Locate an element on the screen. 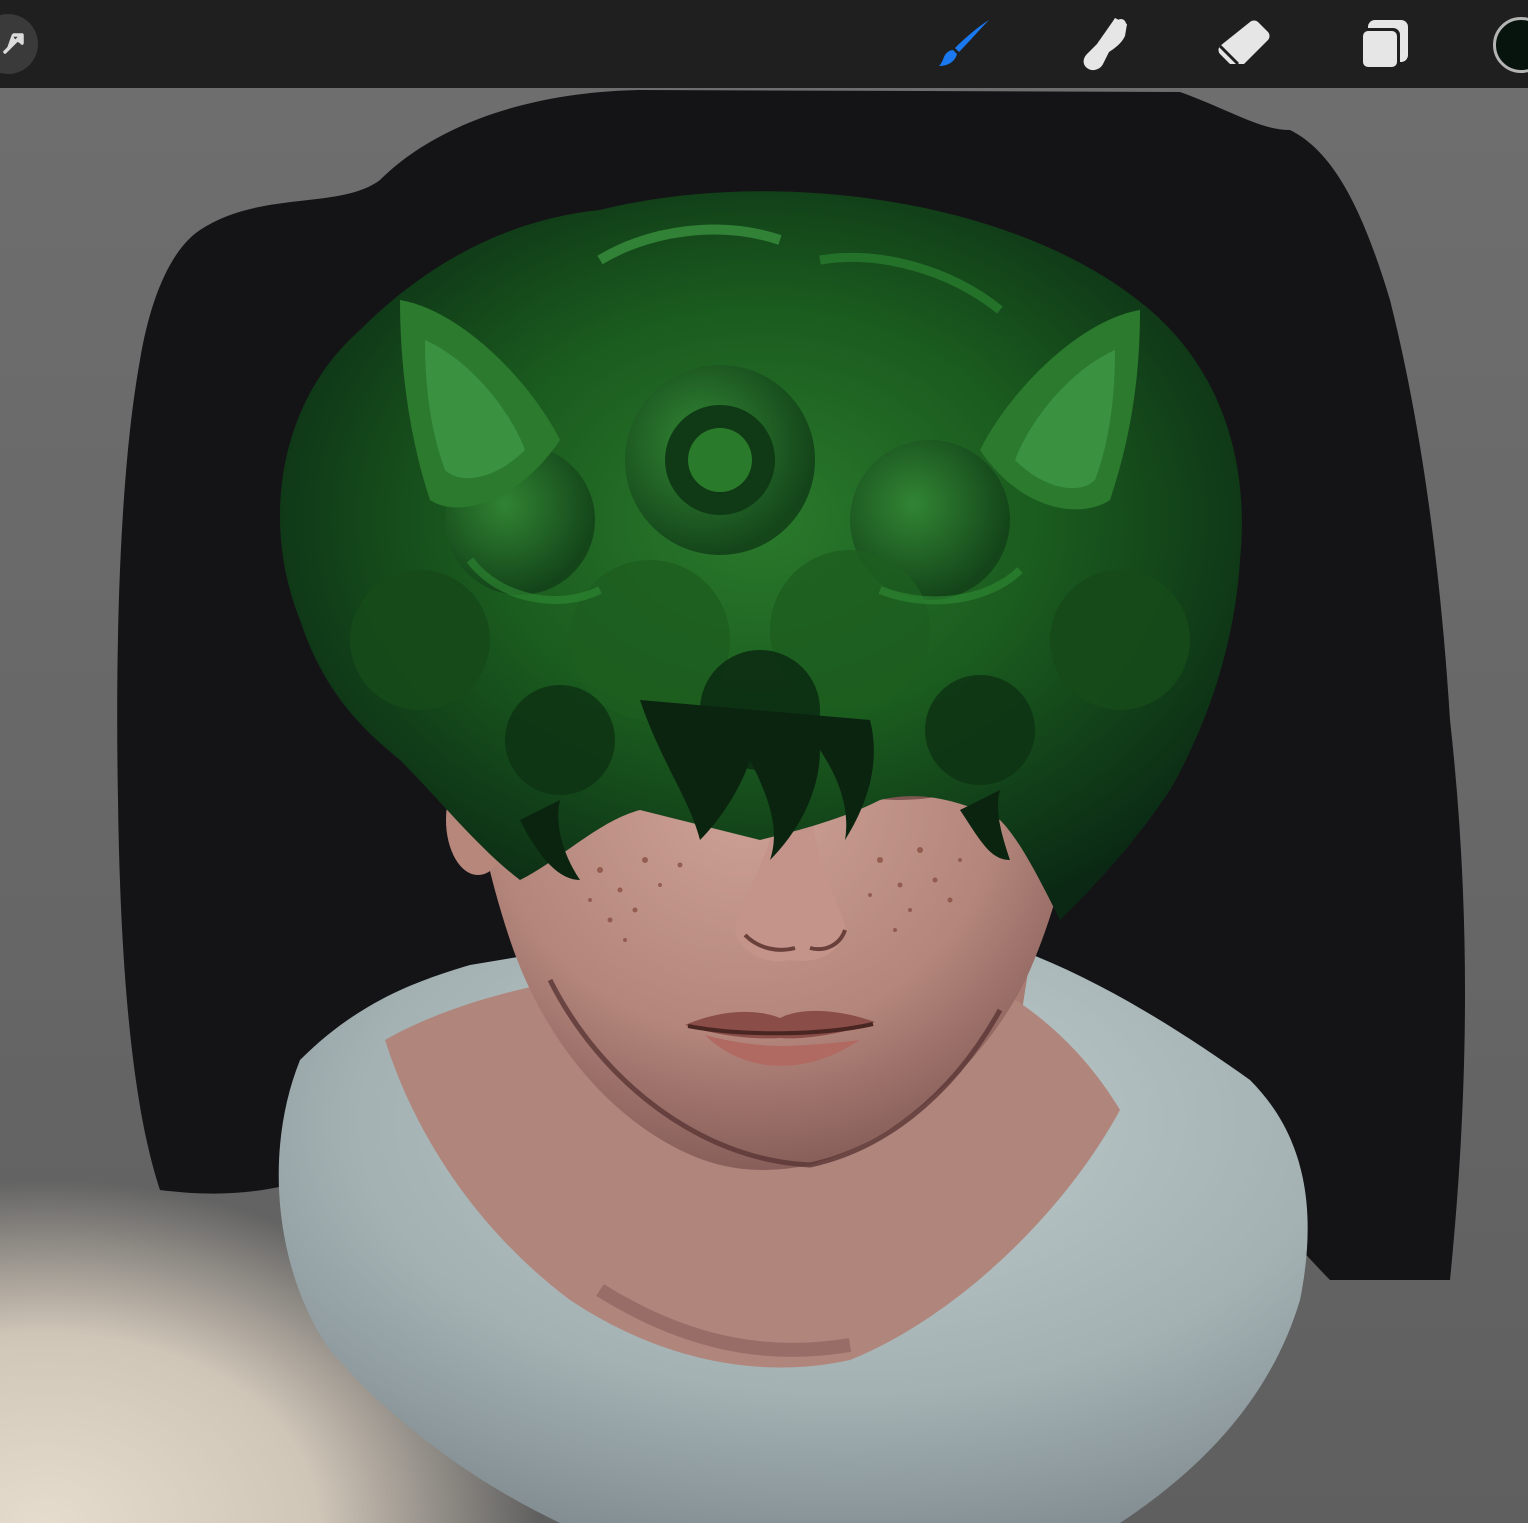 The width and height of the screenshot is (1528, 1523). brush-icon is located at coordinates (965, 44).